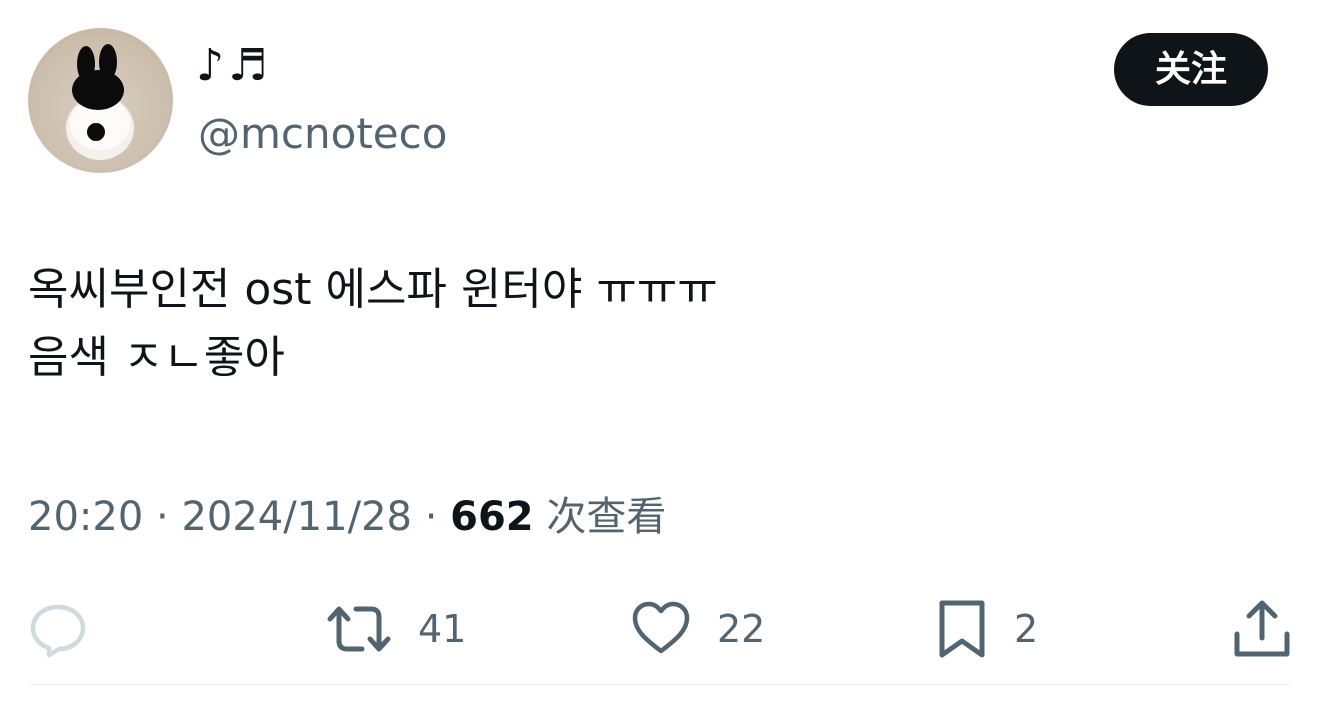 This screenshot has width=1320, height=703. What do you see at coordinates (698, 629) in the screenshot?
I see `like-button: 22` at bounding box center [698, 629].